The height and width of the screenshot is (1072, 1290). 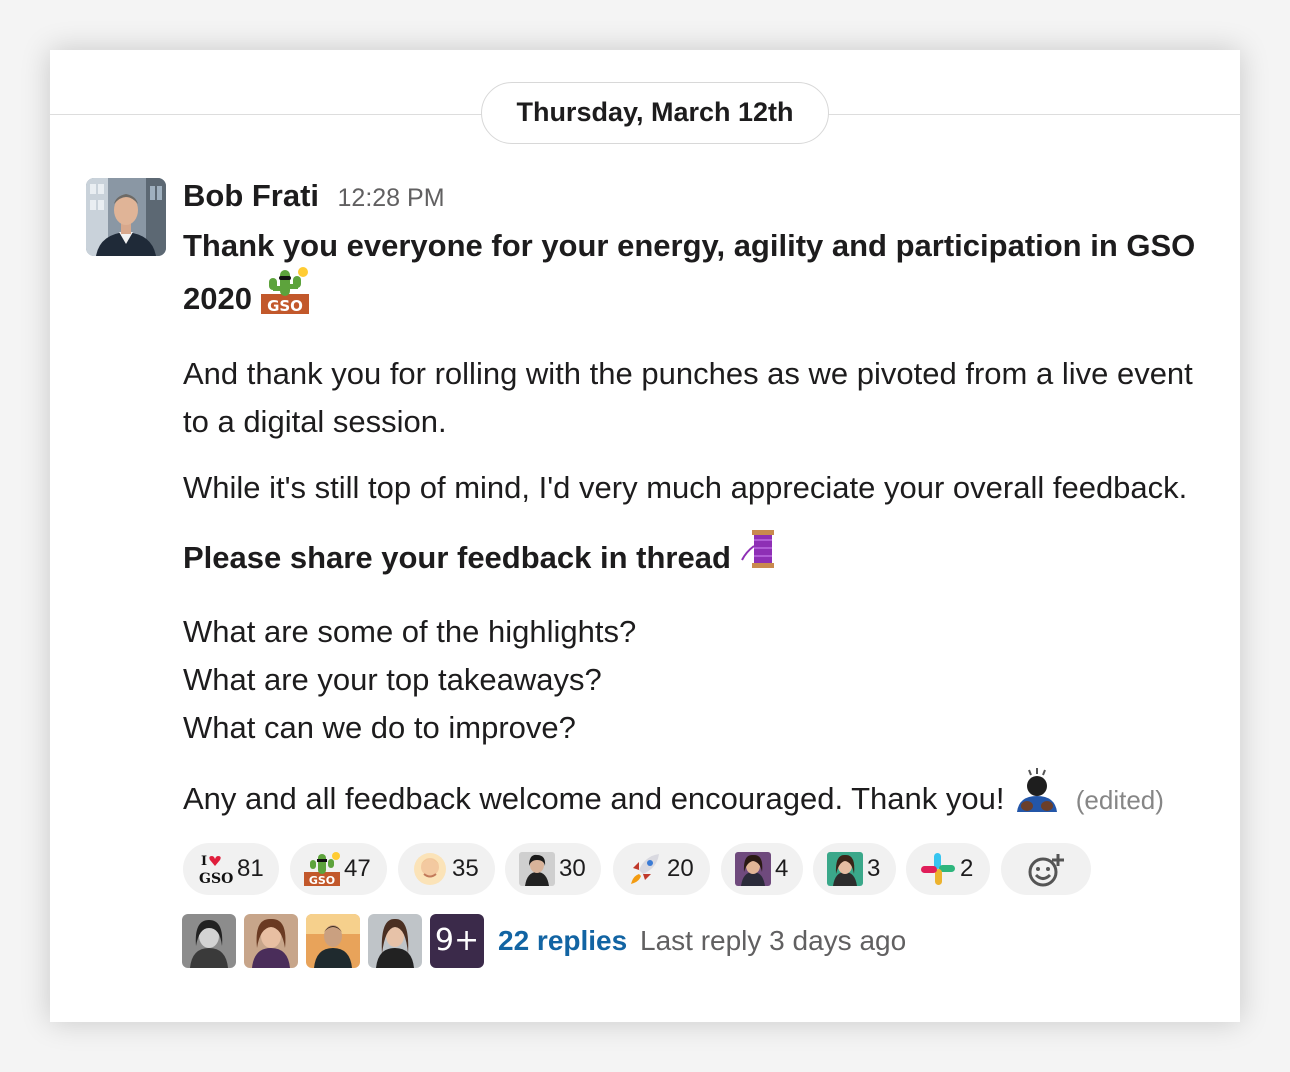 I want to click on reaction-count: 47, so click(x=357, y=868).